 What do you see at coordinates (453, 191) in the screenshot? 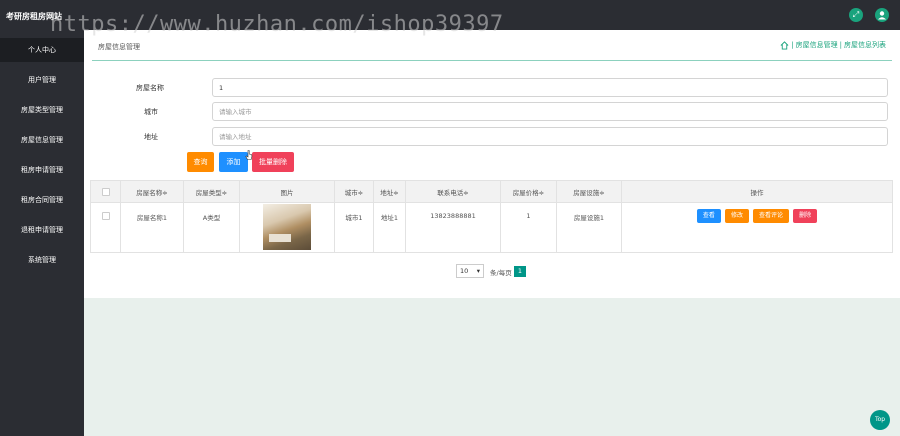
I see `column-phone: 联系电话≑` at bounding box center [453, 191].